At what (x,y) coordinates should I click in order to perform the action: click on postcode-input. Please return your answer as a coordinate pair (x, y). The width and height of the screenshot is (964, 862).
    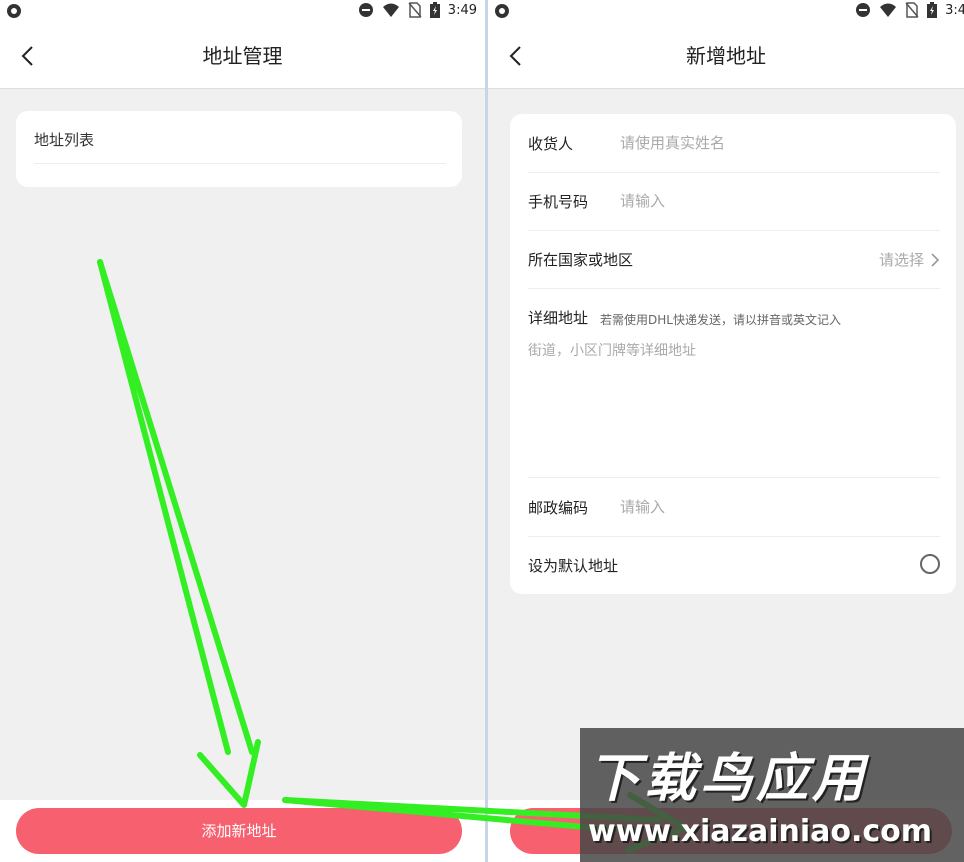
    Looking at the image, I should click on (780, 507).